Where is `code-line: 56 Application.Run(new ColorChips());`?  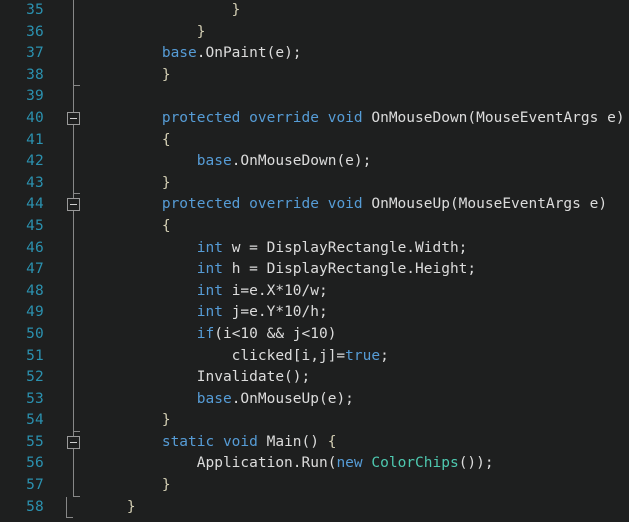
code-line: 56 Application.Run(new ColorChips()); is located at coordinates (314, 464).